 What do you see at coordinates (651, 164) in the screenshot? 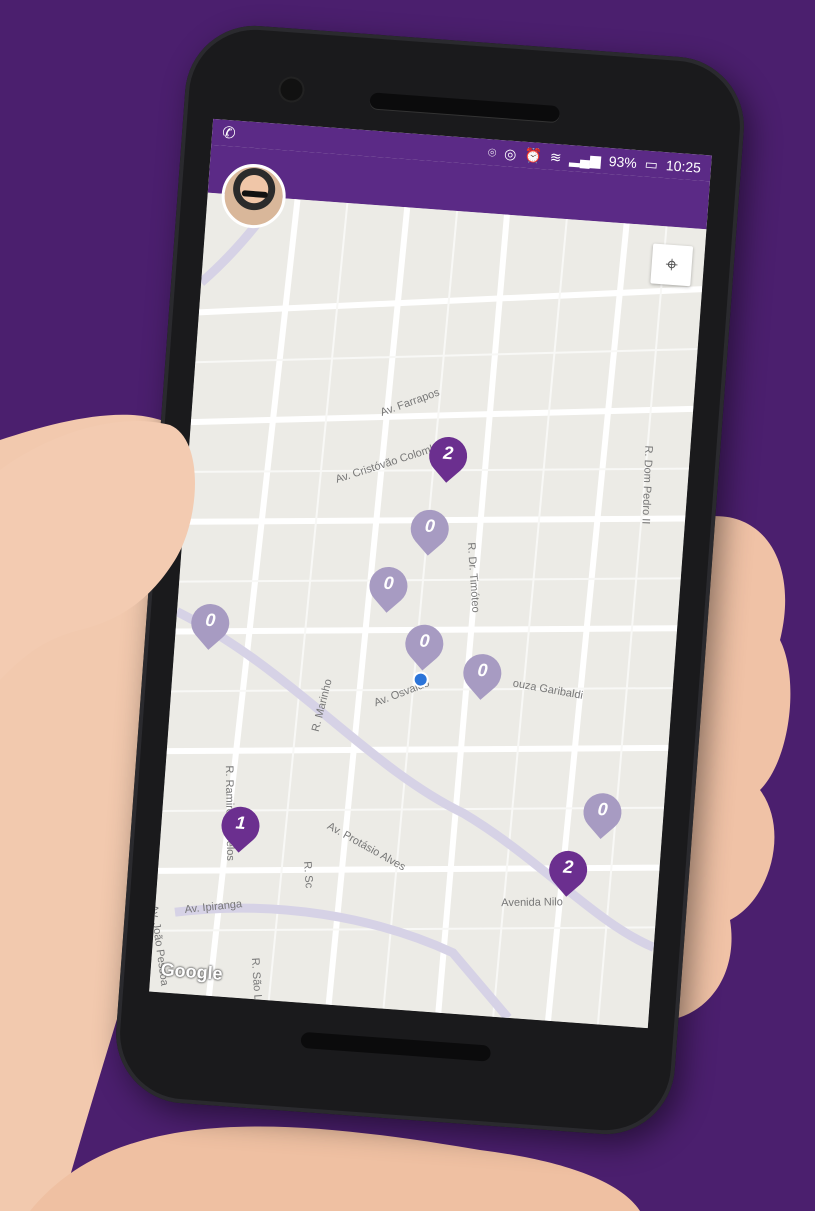
I see `battery-icon: ▭` at bounding box center [651, 164].